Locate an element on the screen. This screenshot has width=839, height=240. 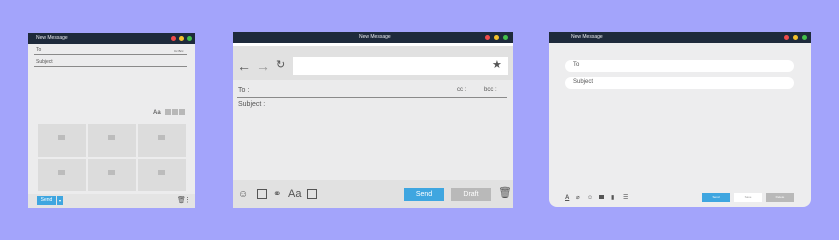
gif-icon is located at coordinates (312, 194).